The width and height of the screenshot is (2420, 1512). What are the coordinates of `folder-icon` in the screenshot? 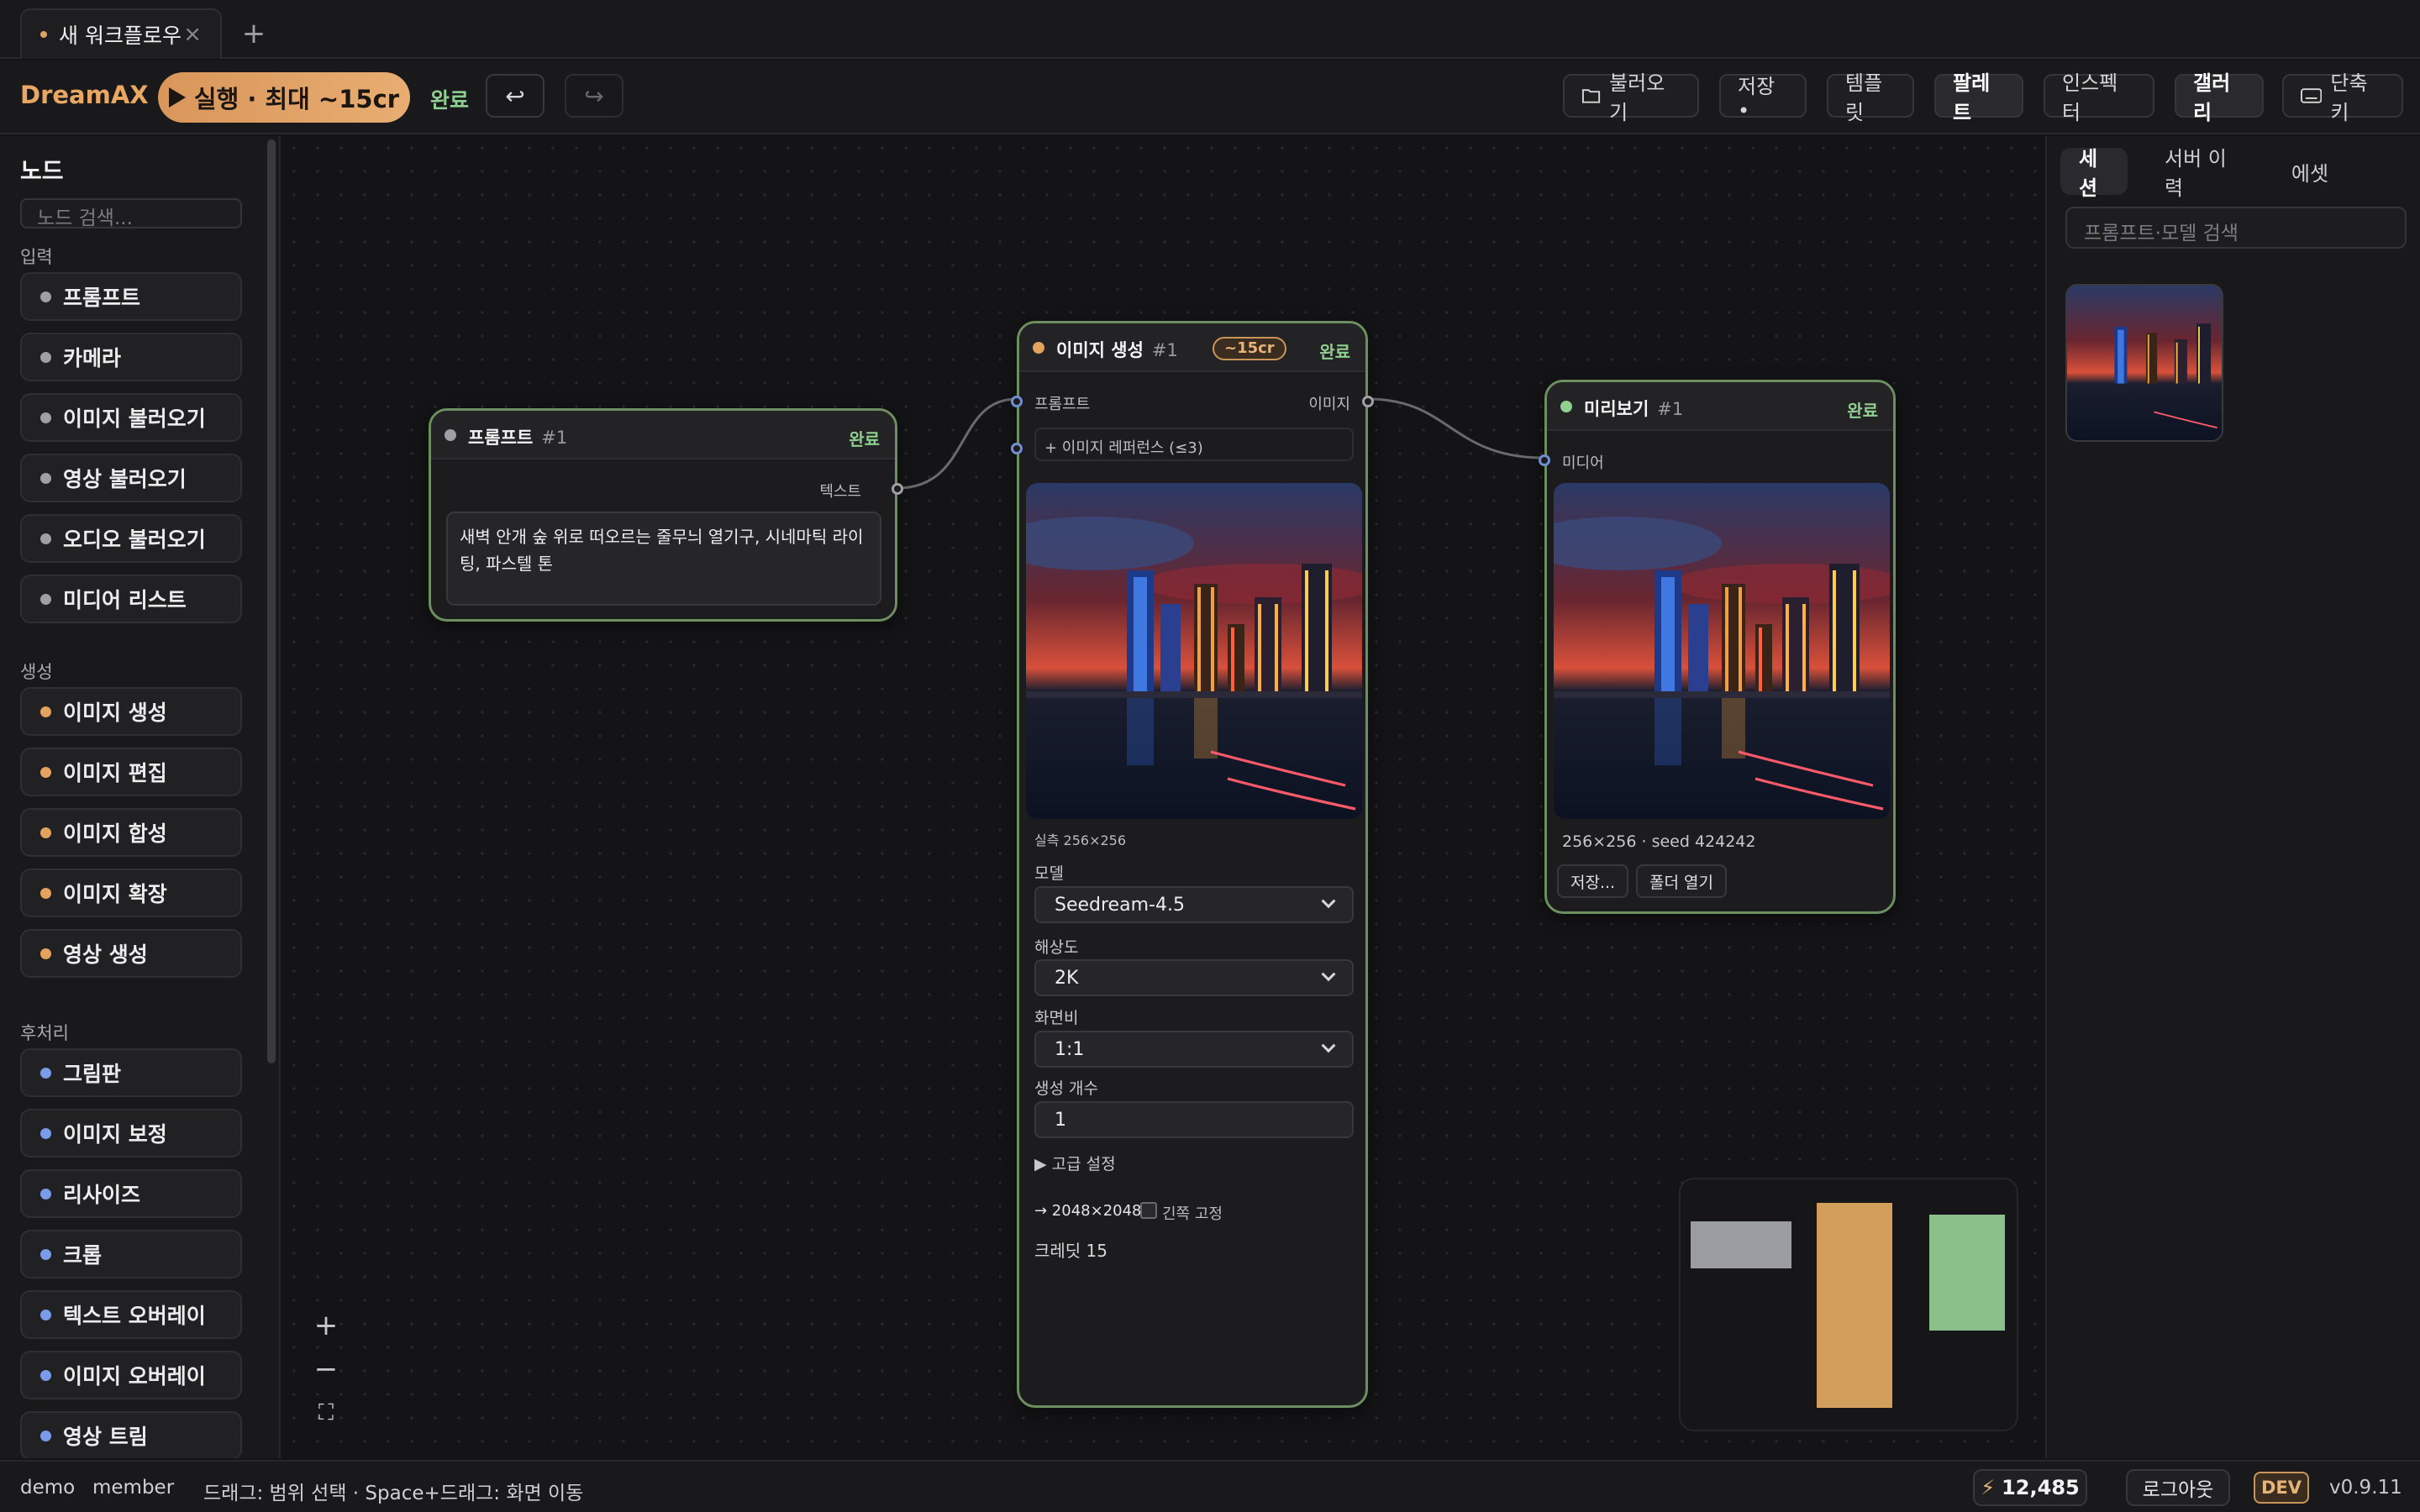 It's located at (1591, 96).